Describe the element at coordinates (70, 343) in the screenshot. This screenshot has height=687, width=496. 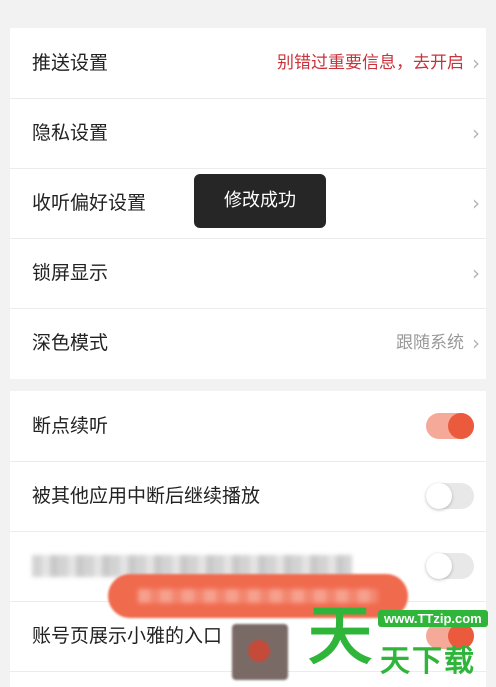
I see `row-label: 深色模式` at that location.